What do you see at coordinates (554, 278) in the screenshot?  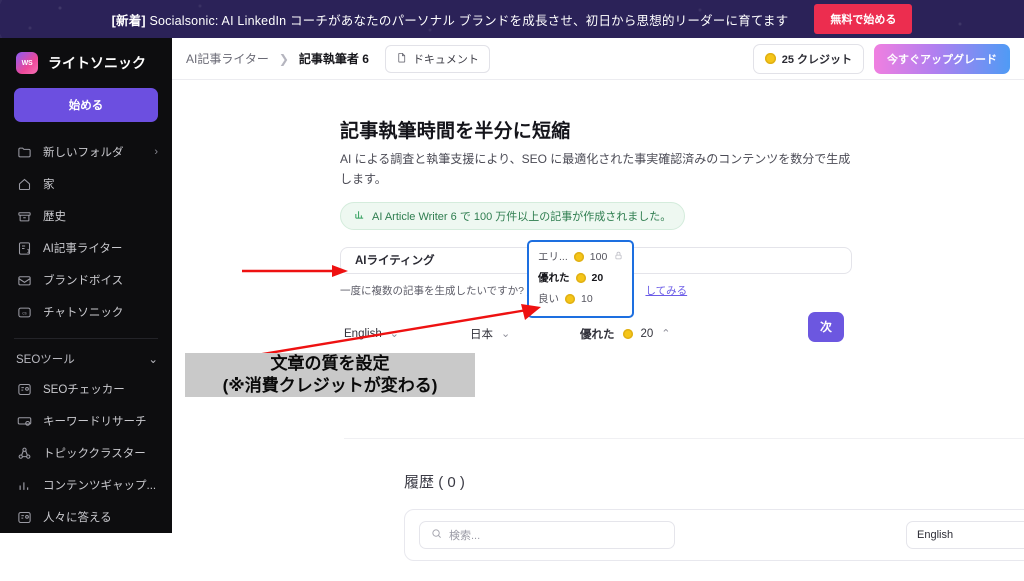 I see `quality-option-label: 優れた` at bounding box center [554, 278].